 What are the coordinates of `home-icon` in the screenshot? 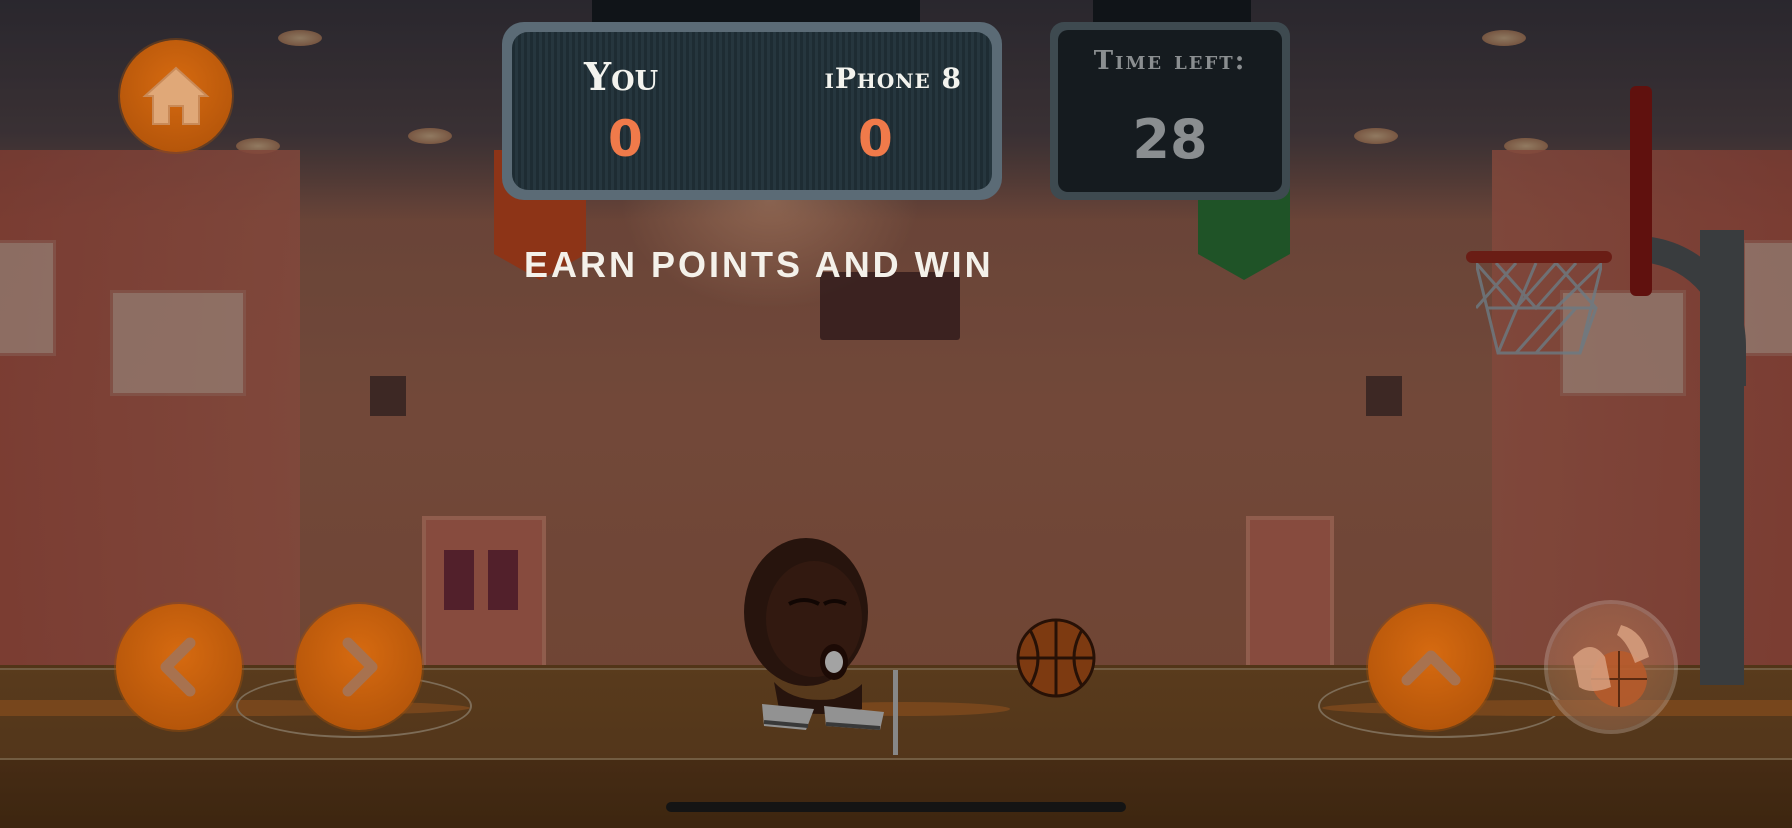 It's located at (176, 95).